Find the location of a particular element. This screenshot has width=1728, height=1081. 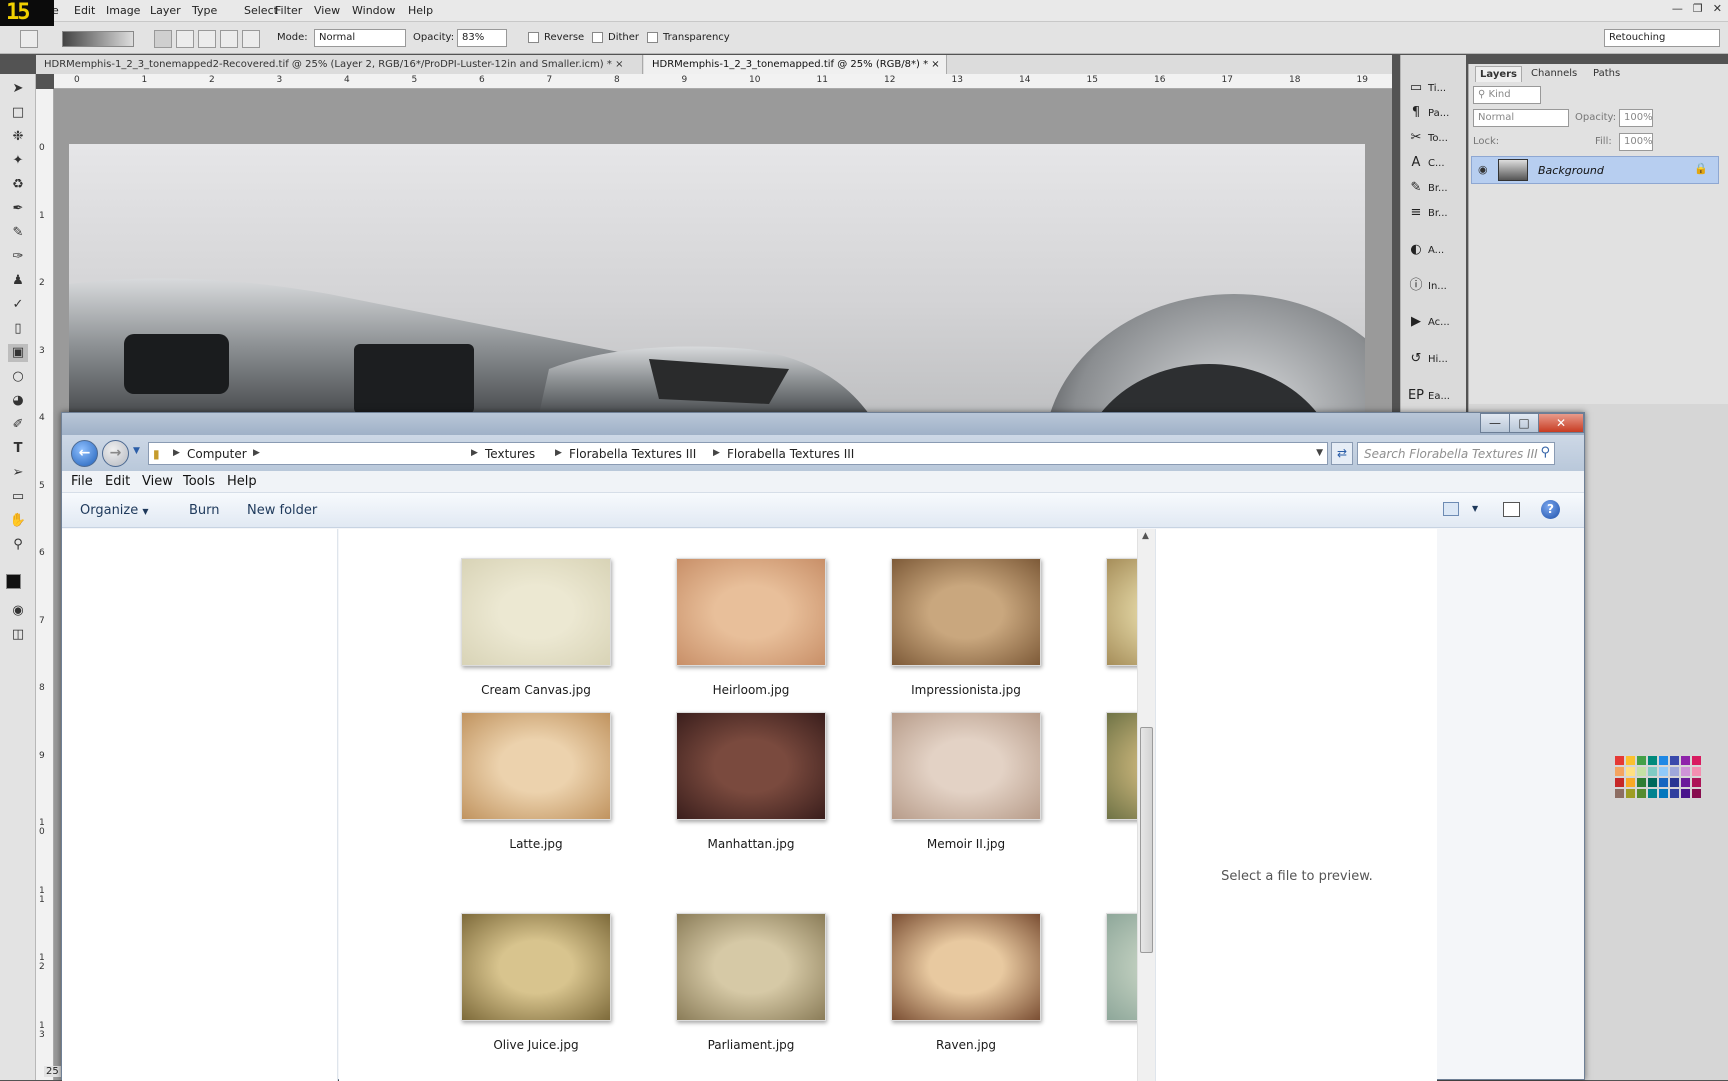

file-name: Latte.jpg is located at coordinates (536, 844).